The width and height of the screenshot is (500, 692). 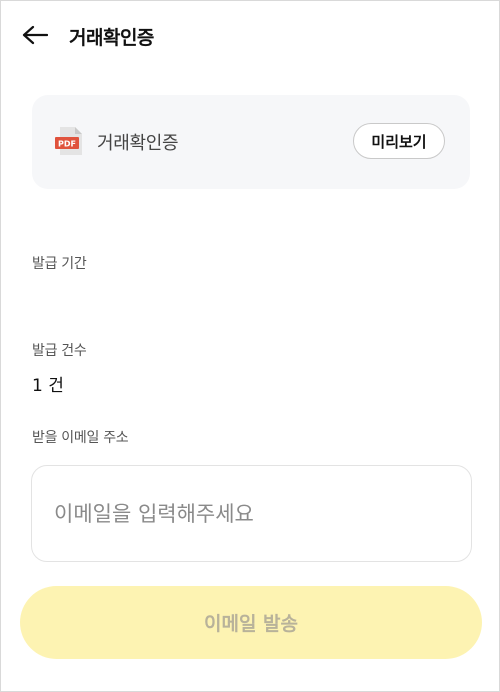 I want to click on back-button, so click(x=35, y=35).